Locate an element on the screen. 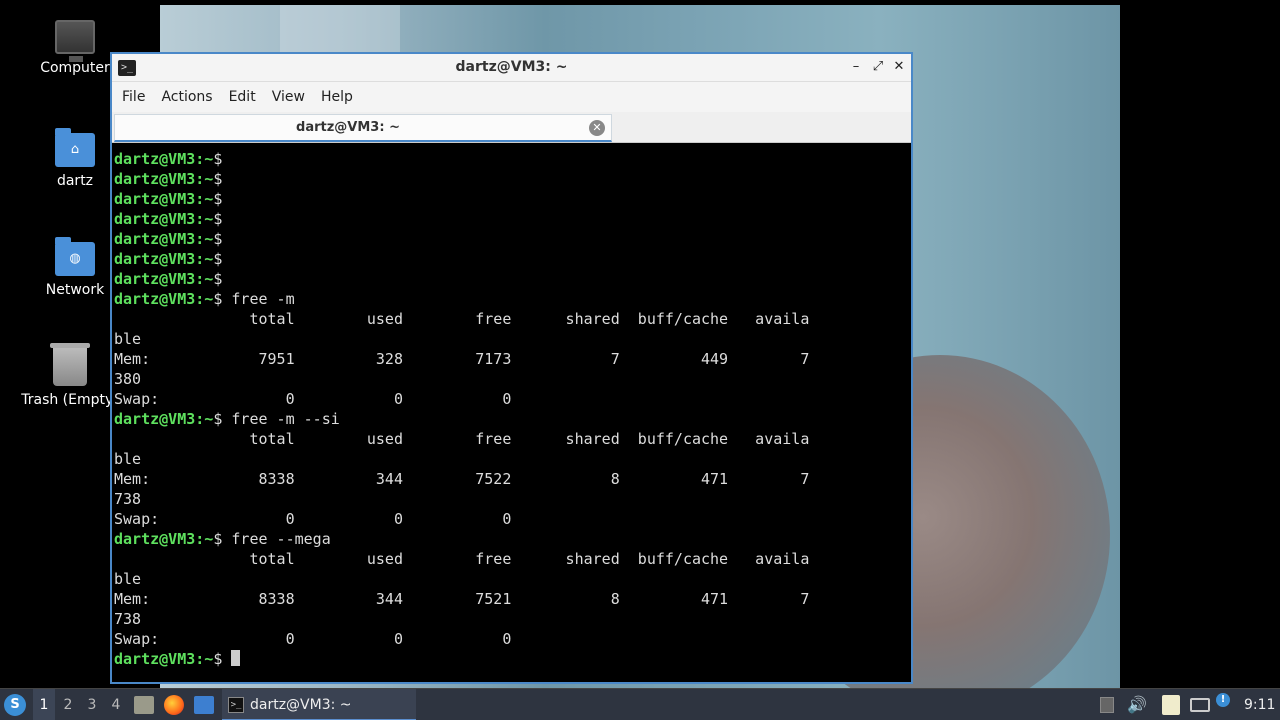 Image resolution: width=1280 pixels, height=720 pixels. file-manager-launcher is located at coordinates (144, 704).